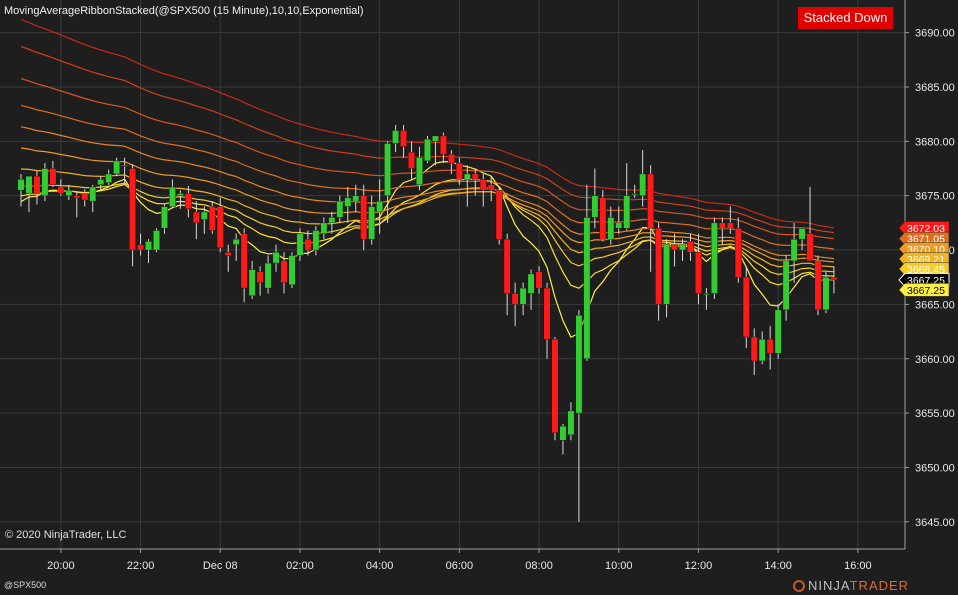 Image resolution: width=958 pixels, height=595 pixels. Describe the element at coordinates (935, 305) in the screenshot. I see `y-tick-label: 3665.00` at that location.